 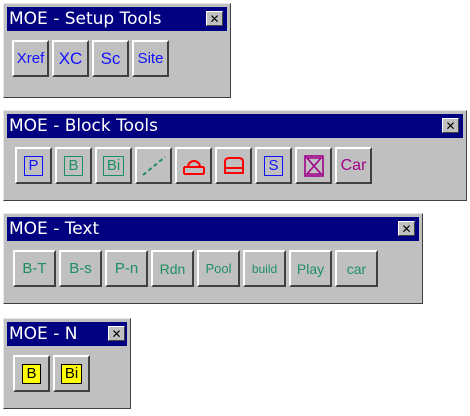 I want to click on toolbar-title: MOE - Setup Tools, so click(x=85, y=19).